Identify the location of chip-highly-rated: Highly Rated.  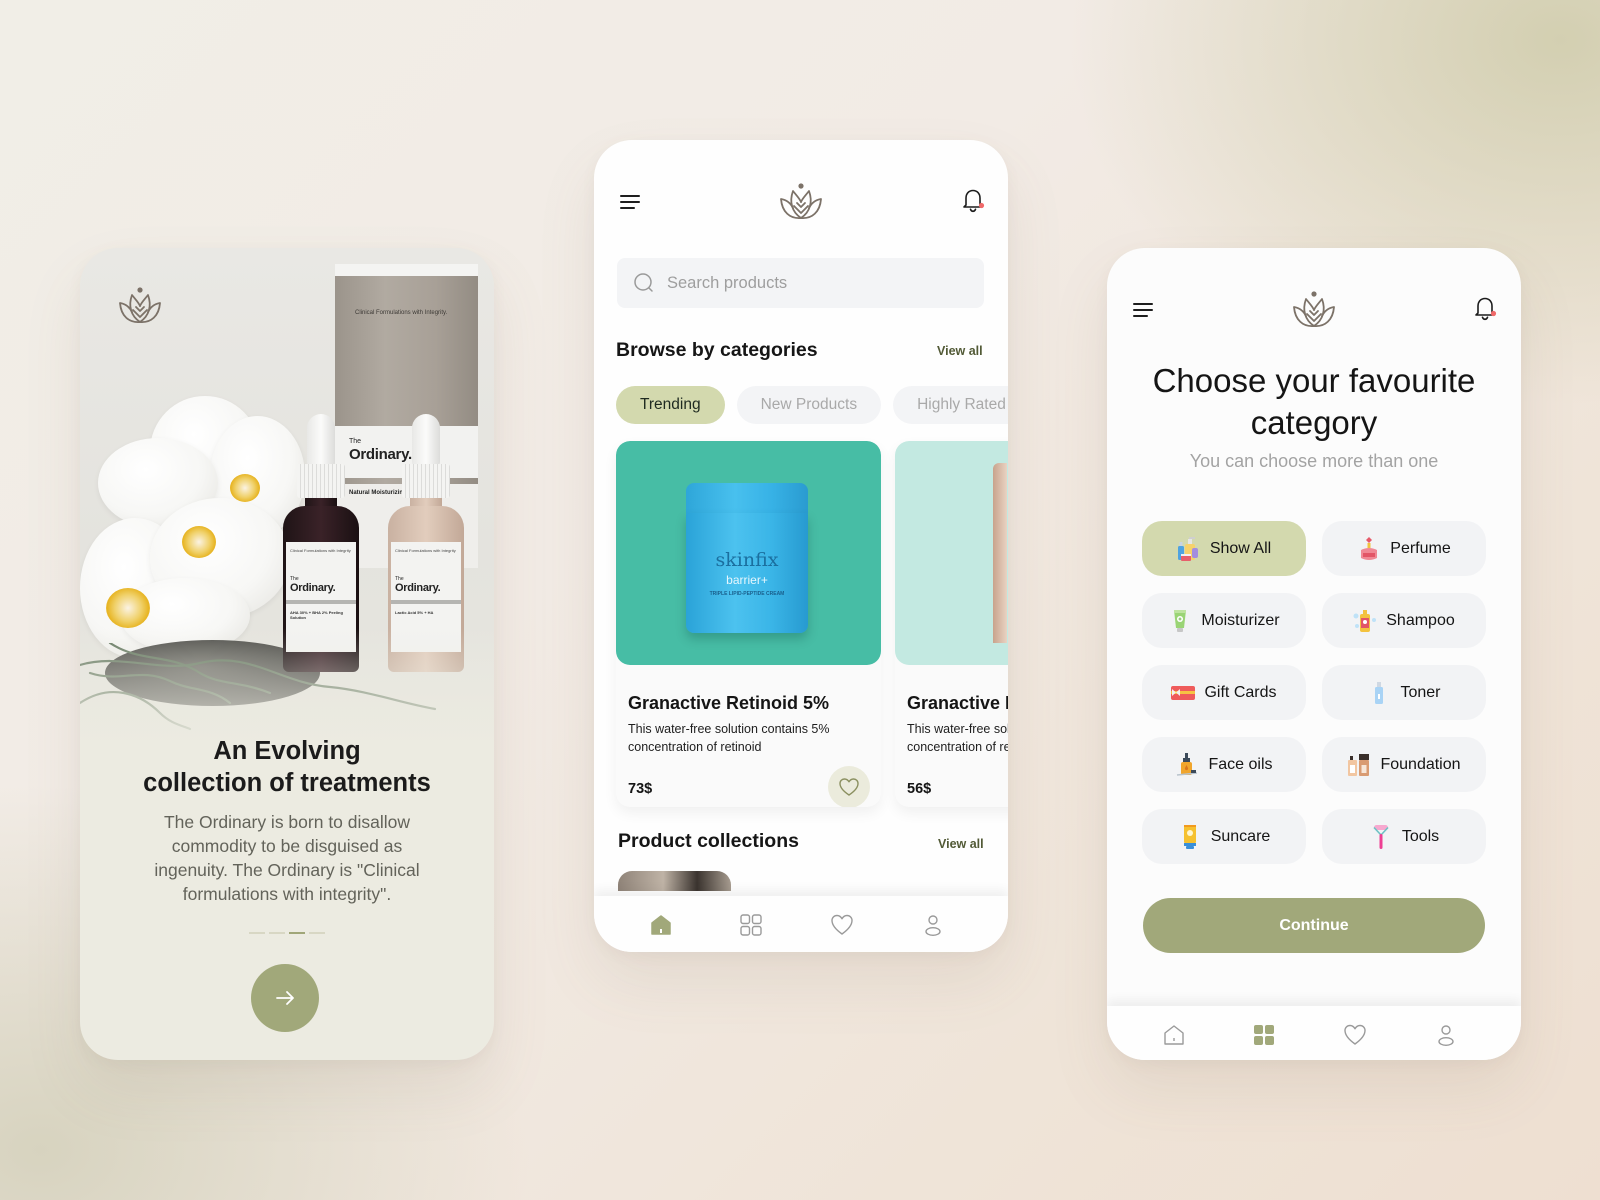
(950, 405).